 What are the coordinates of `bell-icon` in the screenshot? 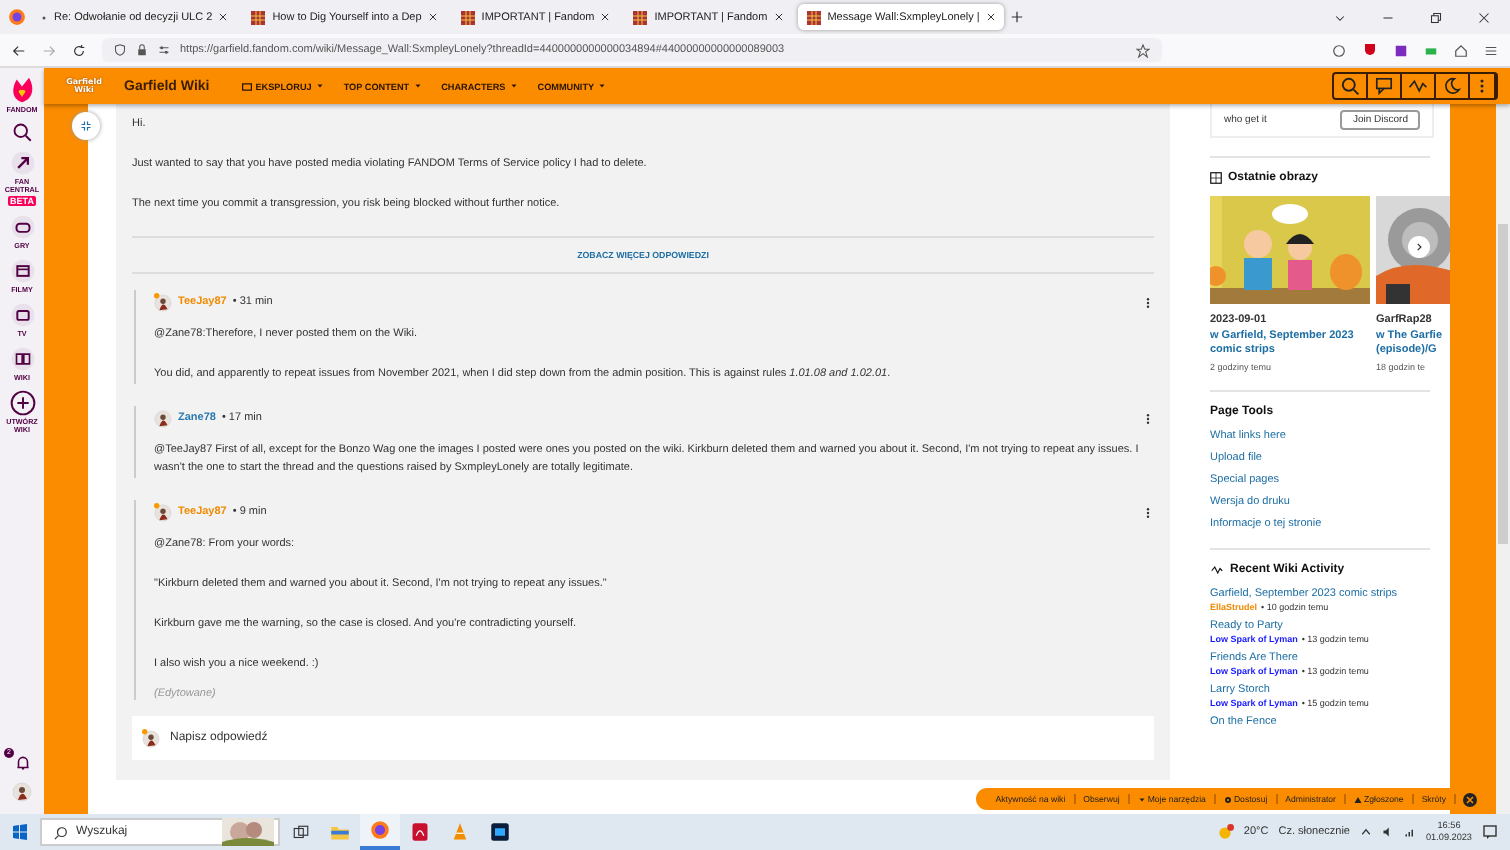 It's located at (22, 763).